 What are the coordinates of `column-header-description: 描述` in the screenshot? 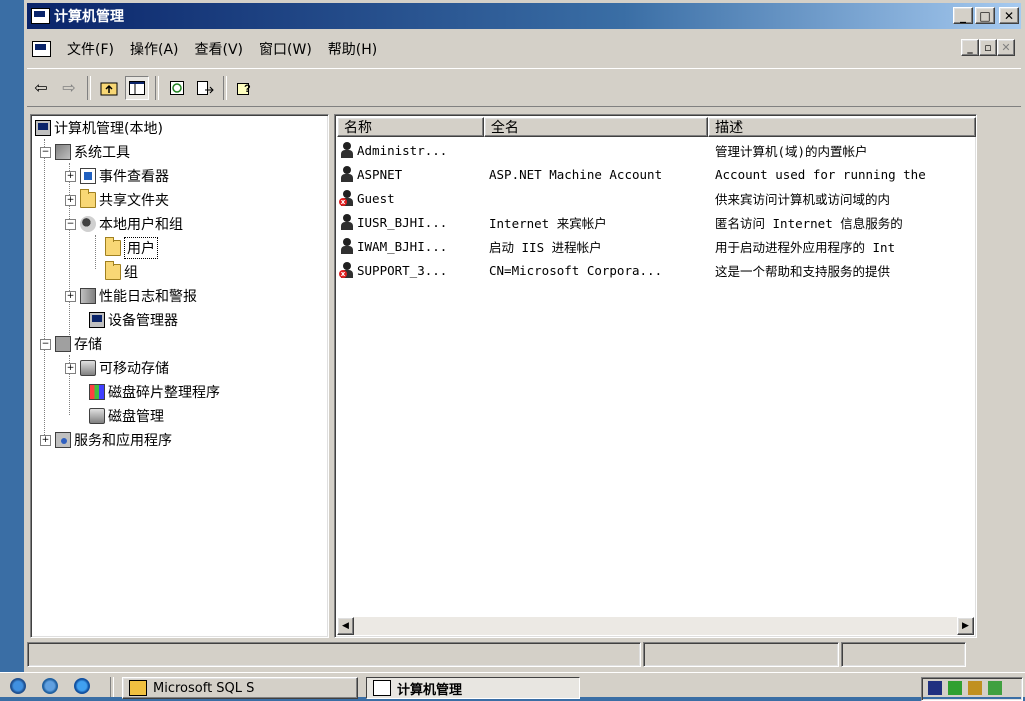 It's located at (842, 127).